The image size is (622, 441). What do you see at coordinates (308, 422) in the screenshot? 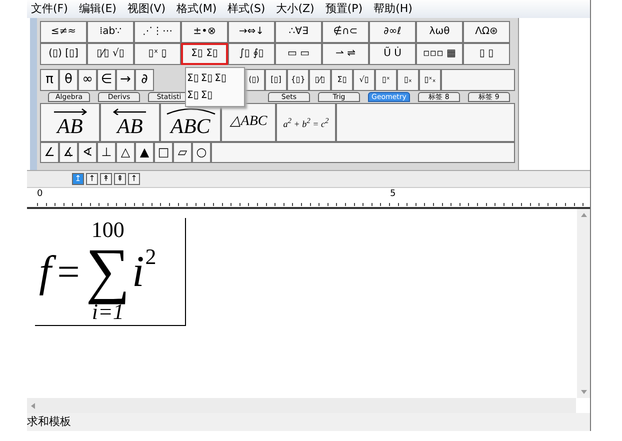
I see `status-bar: 求和模板` at bounding box center [308, 422].